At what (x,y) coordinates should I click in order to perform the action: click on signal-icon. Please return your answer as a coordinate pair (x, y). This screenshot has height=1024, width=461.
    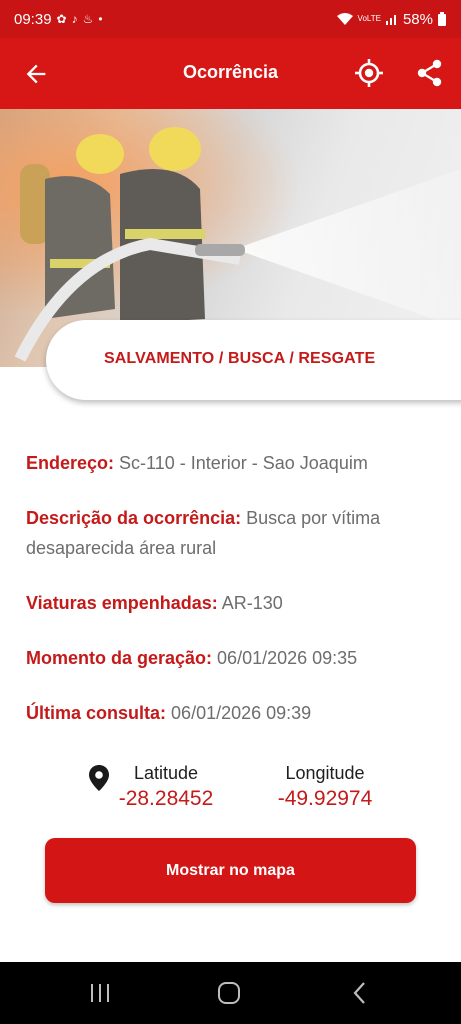
    Looking at the image, I should click on (390, 20).